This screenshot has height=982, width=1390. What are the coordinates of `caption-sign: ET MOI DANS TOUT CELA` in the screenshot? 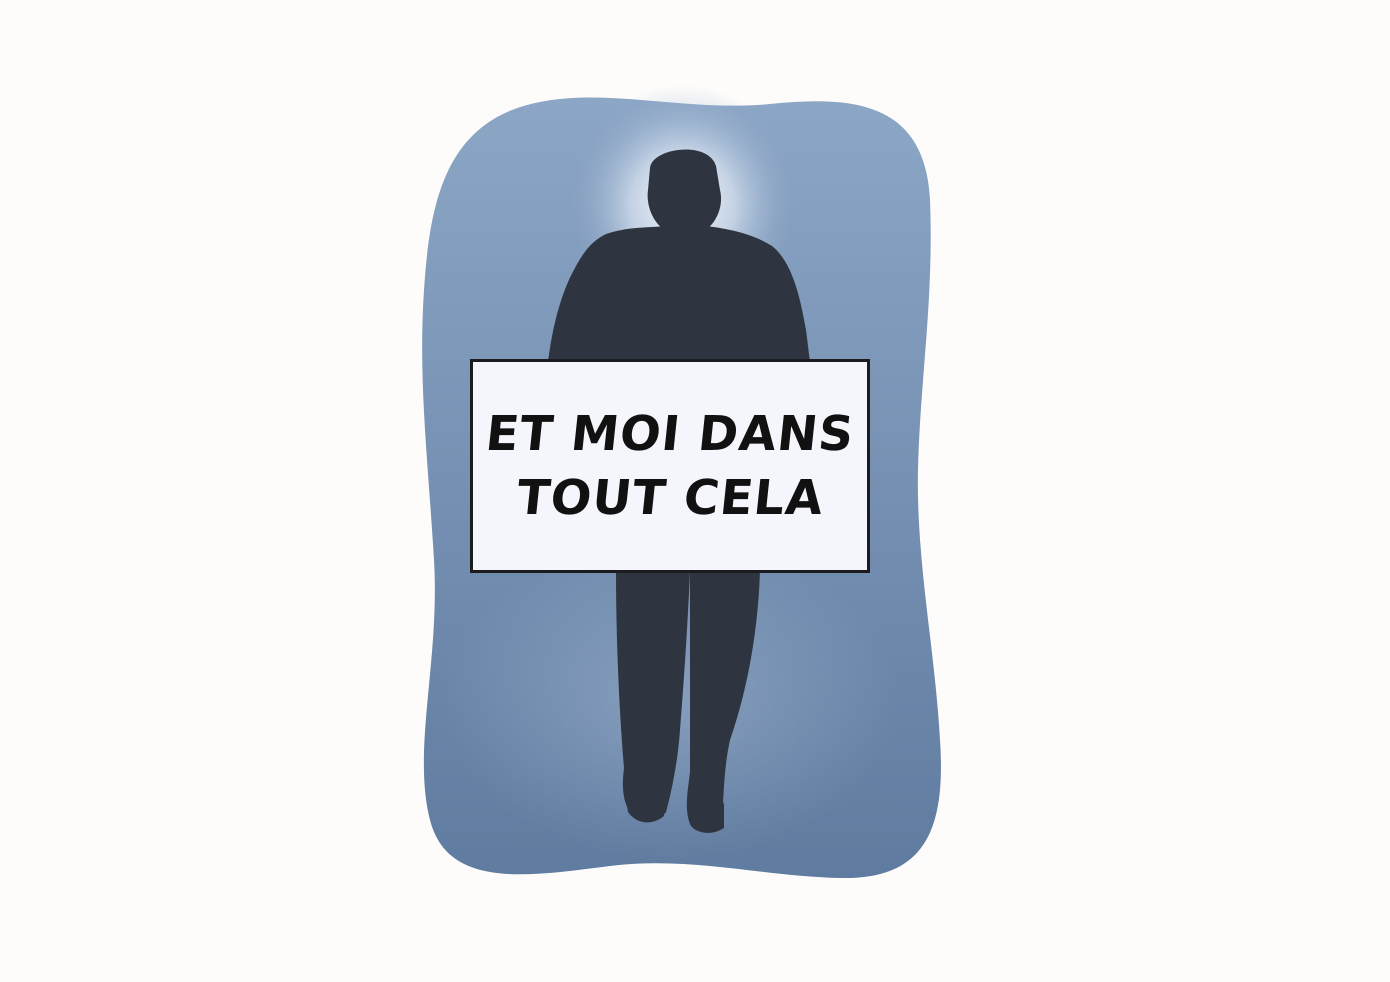 It's located at (670, 466).